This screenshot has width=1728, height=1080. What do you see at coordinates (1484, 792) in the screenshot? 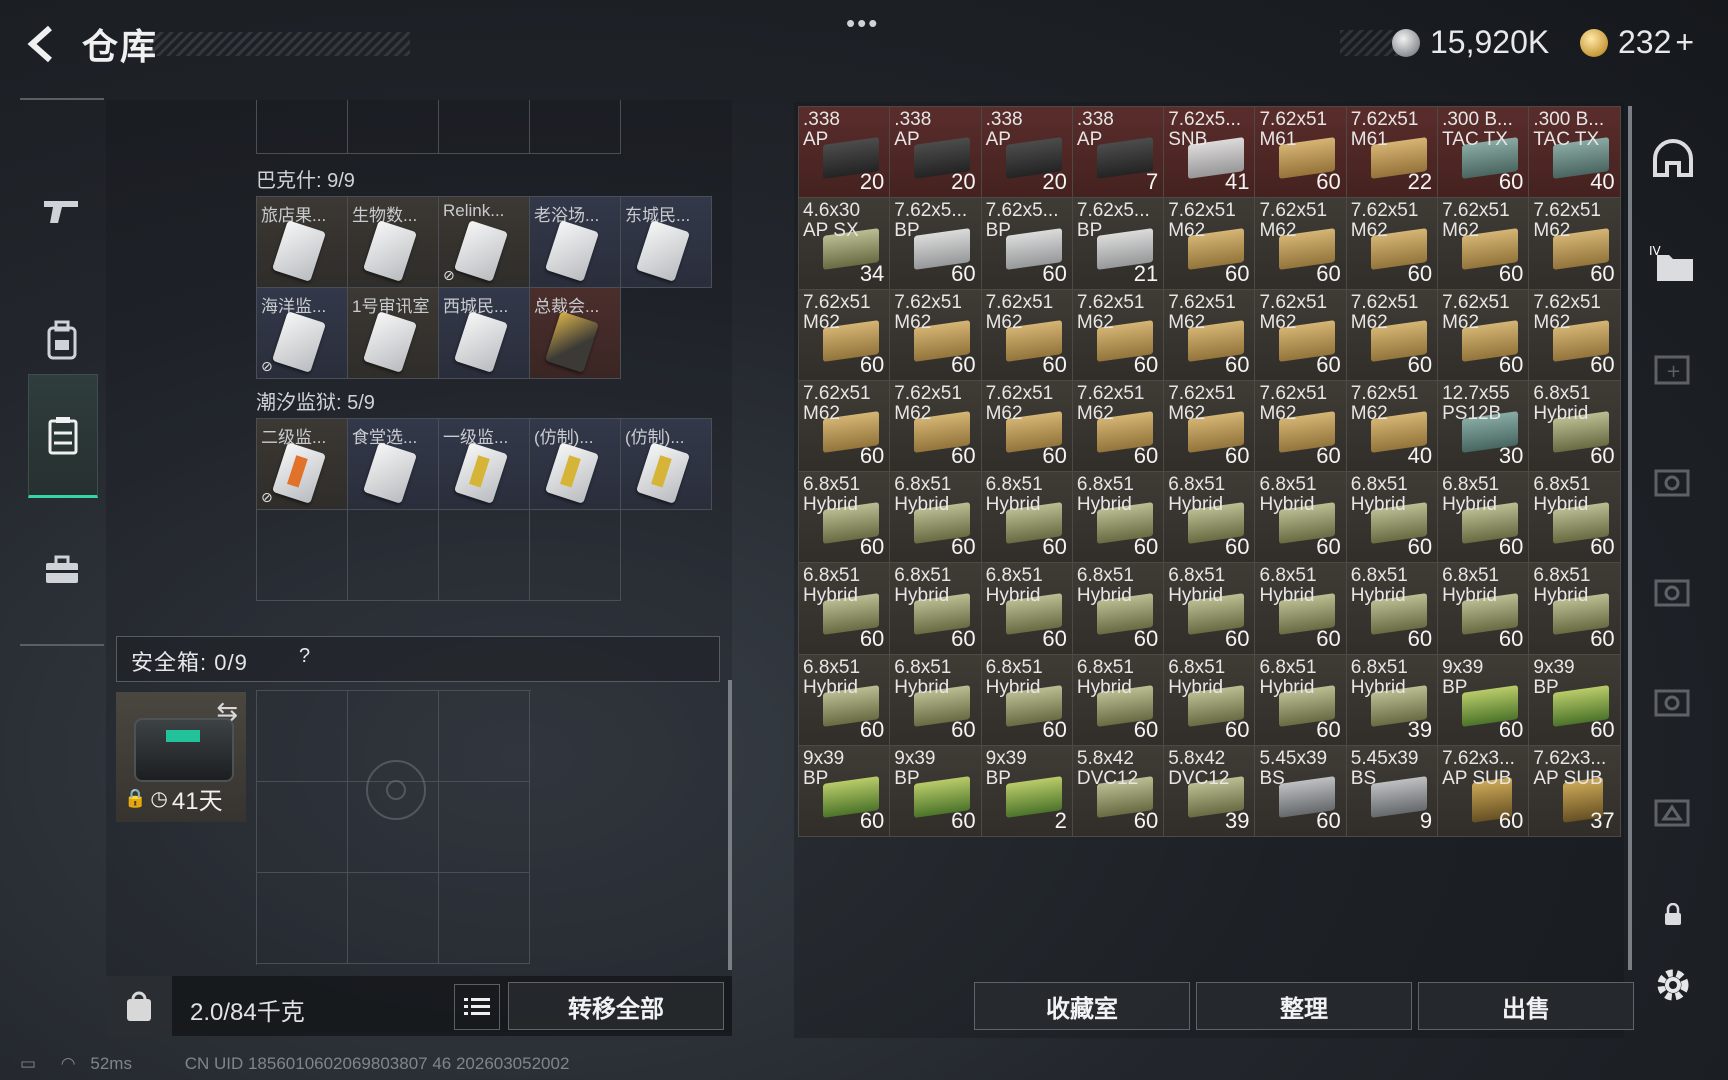
I see `ammo-slot: 7.62x3... AP SUB 60` at bounding box center [1484, 792].